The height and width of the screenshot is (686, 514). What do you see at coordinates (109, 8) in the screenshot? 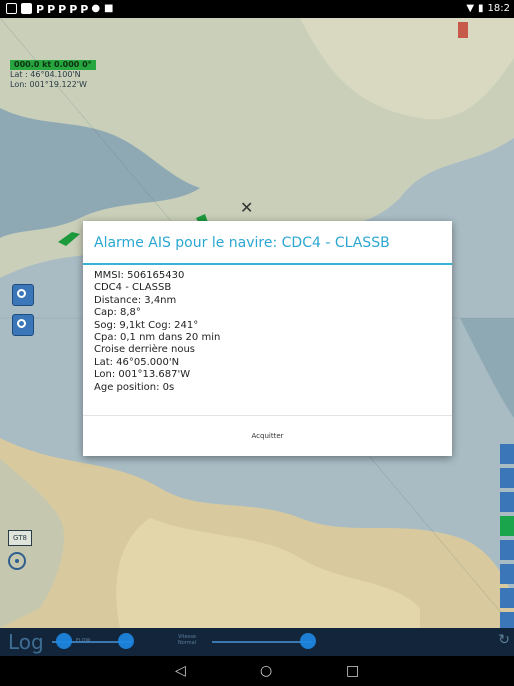
I see `stop-icon: ■` at bounding box center [109, 8].